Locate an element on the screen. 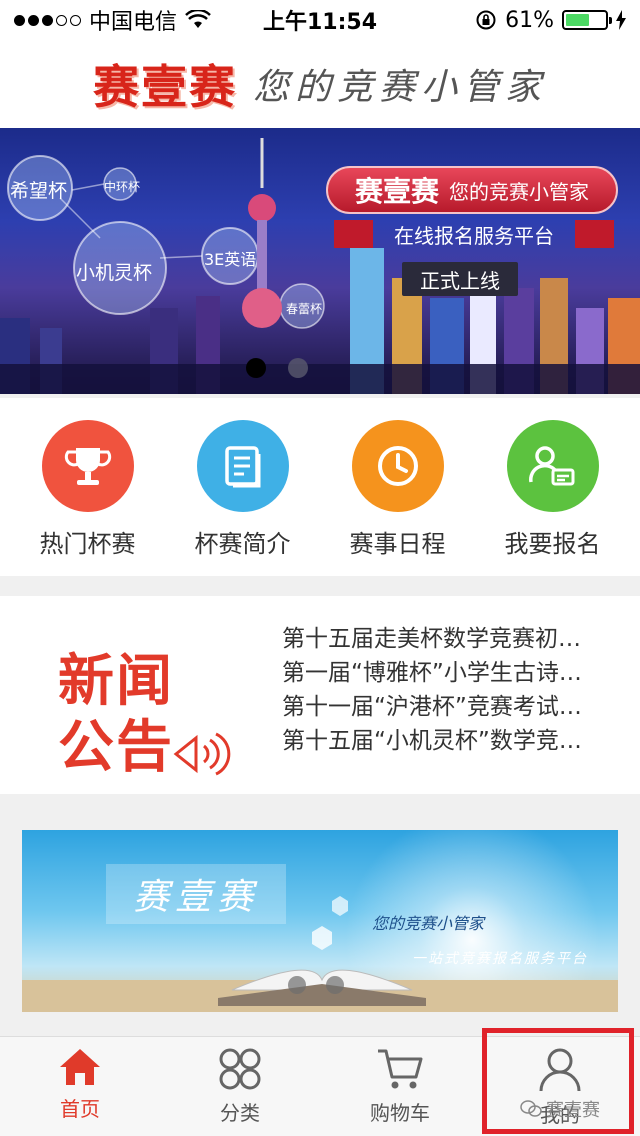 Image resolution: width=640 pixels, height=1136 pixels. app-logo: 赛壹赛 is located at coordinates (164, 87).